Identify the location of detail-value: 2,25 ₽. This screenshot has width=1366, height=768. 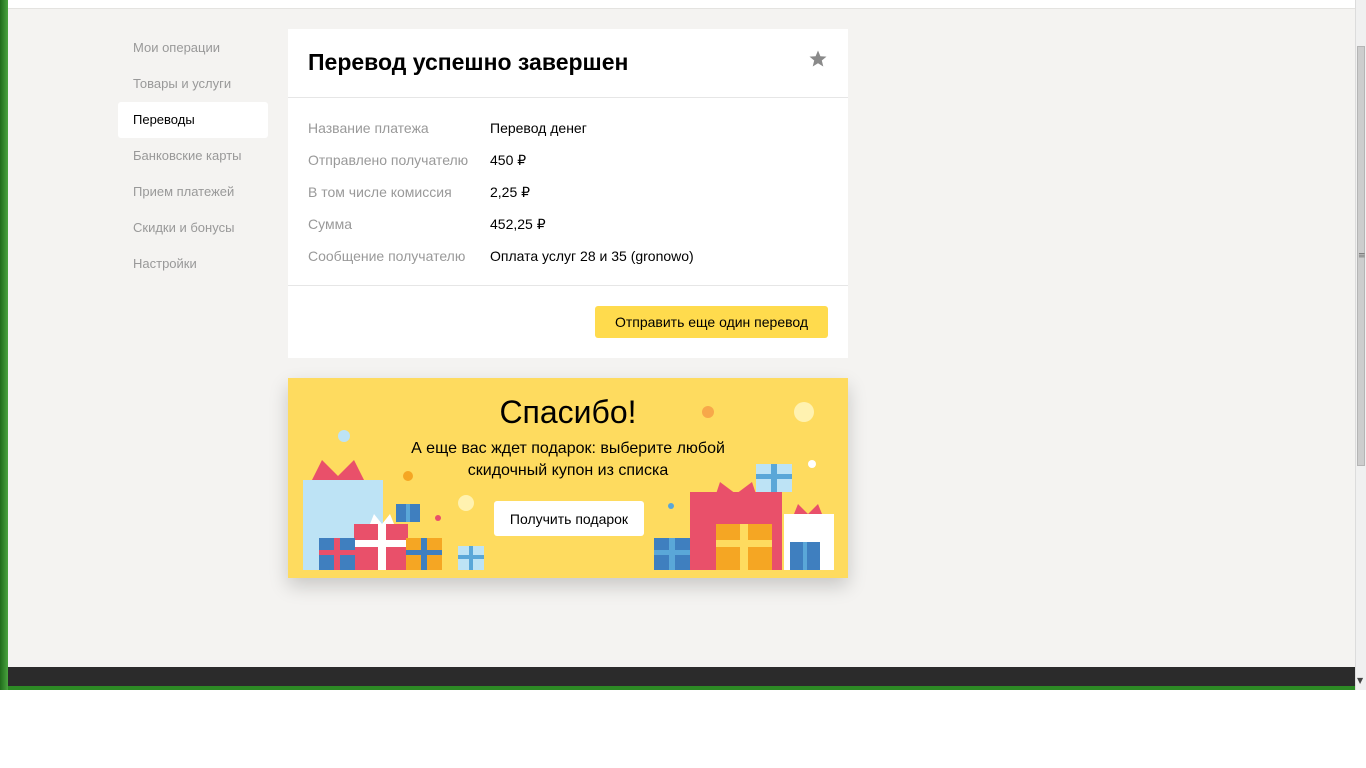
(510, 192).